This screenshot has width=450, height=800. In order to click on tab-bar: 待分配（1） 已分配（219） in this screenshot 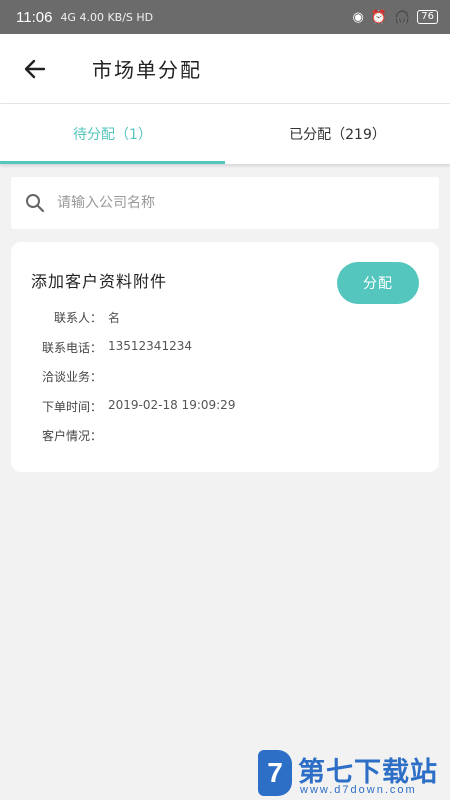, I will do `click(225, 134)`.